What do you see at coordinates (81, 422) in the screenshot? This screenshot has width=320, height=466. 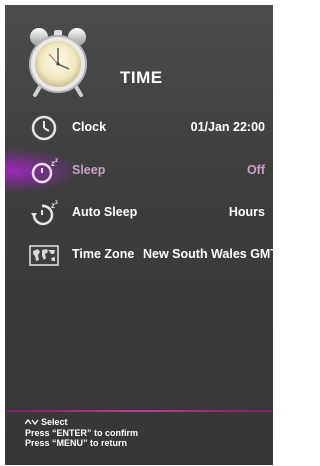 I see `select-hint: Select` at bounding box center [81, 422].